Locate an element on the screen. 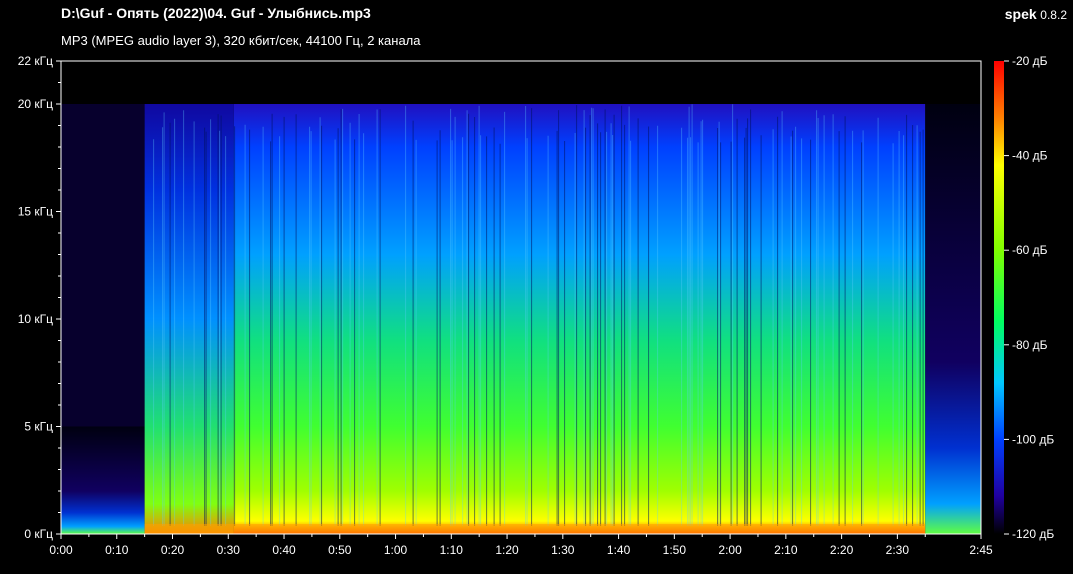 The height and width of the screenshot is (574, 1073). color-scale-label: -100 дБ is located at coordinates (1033, 439).